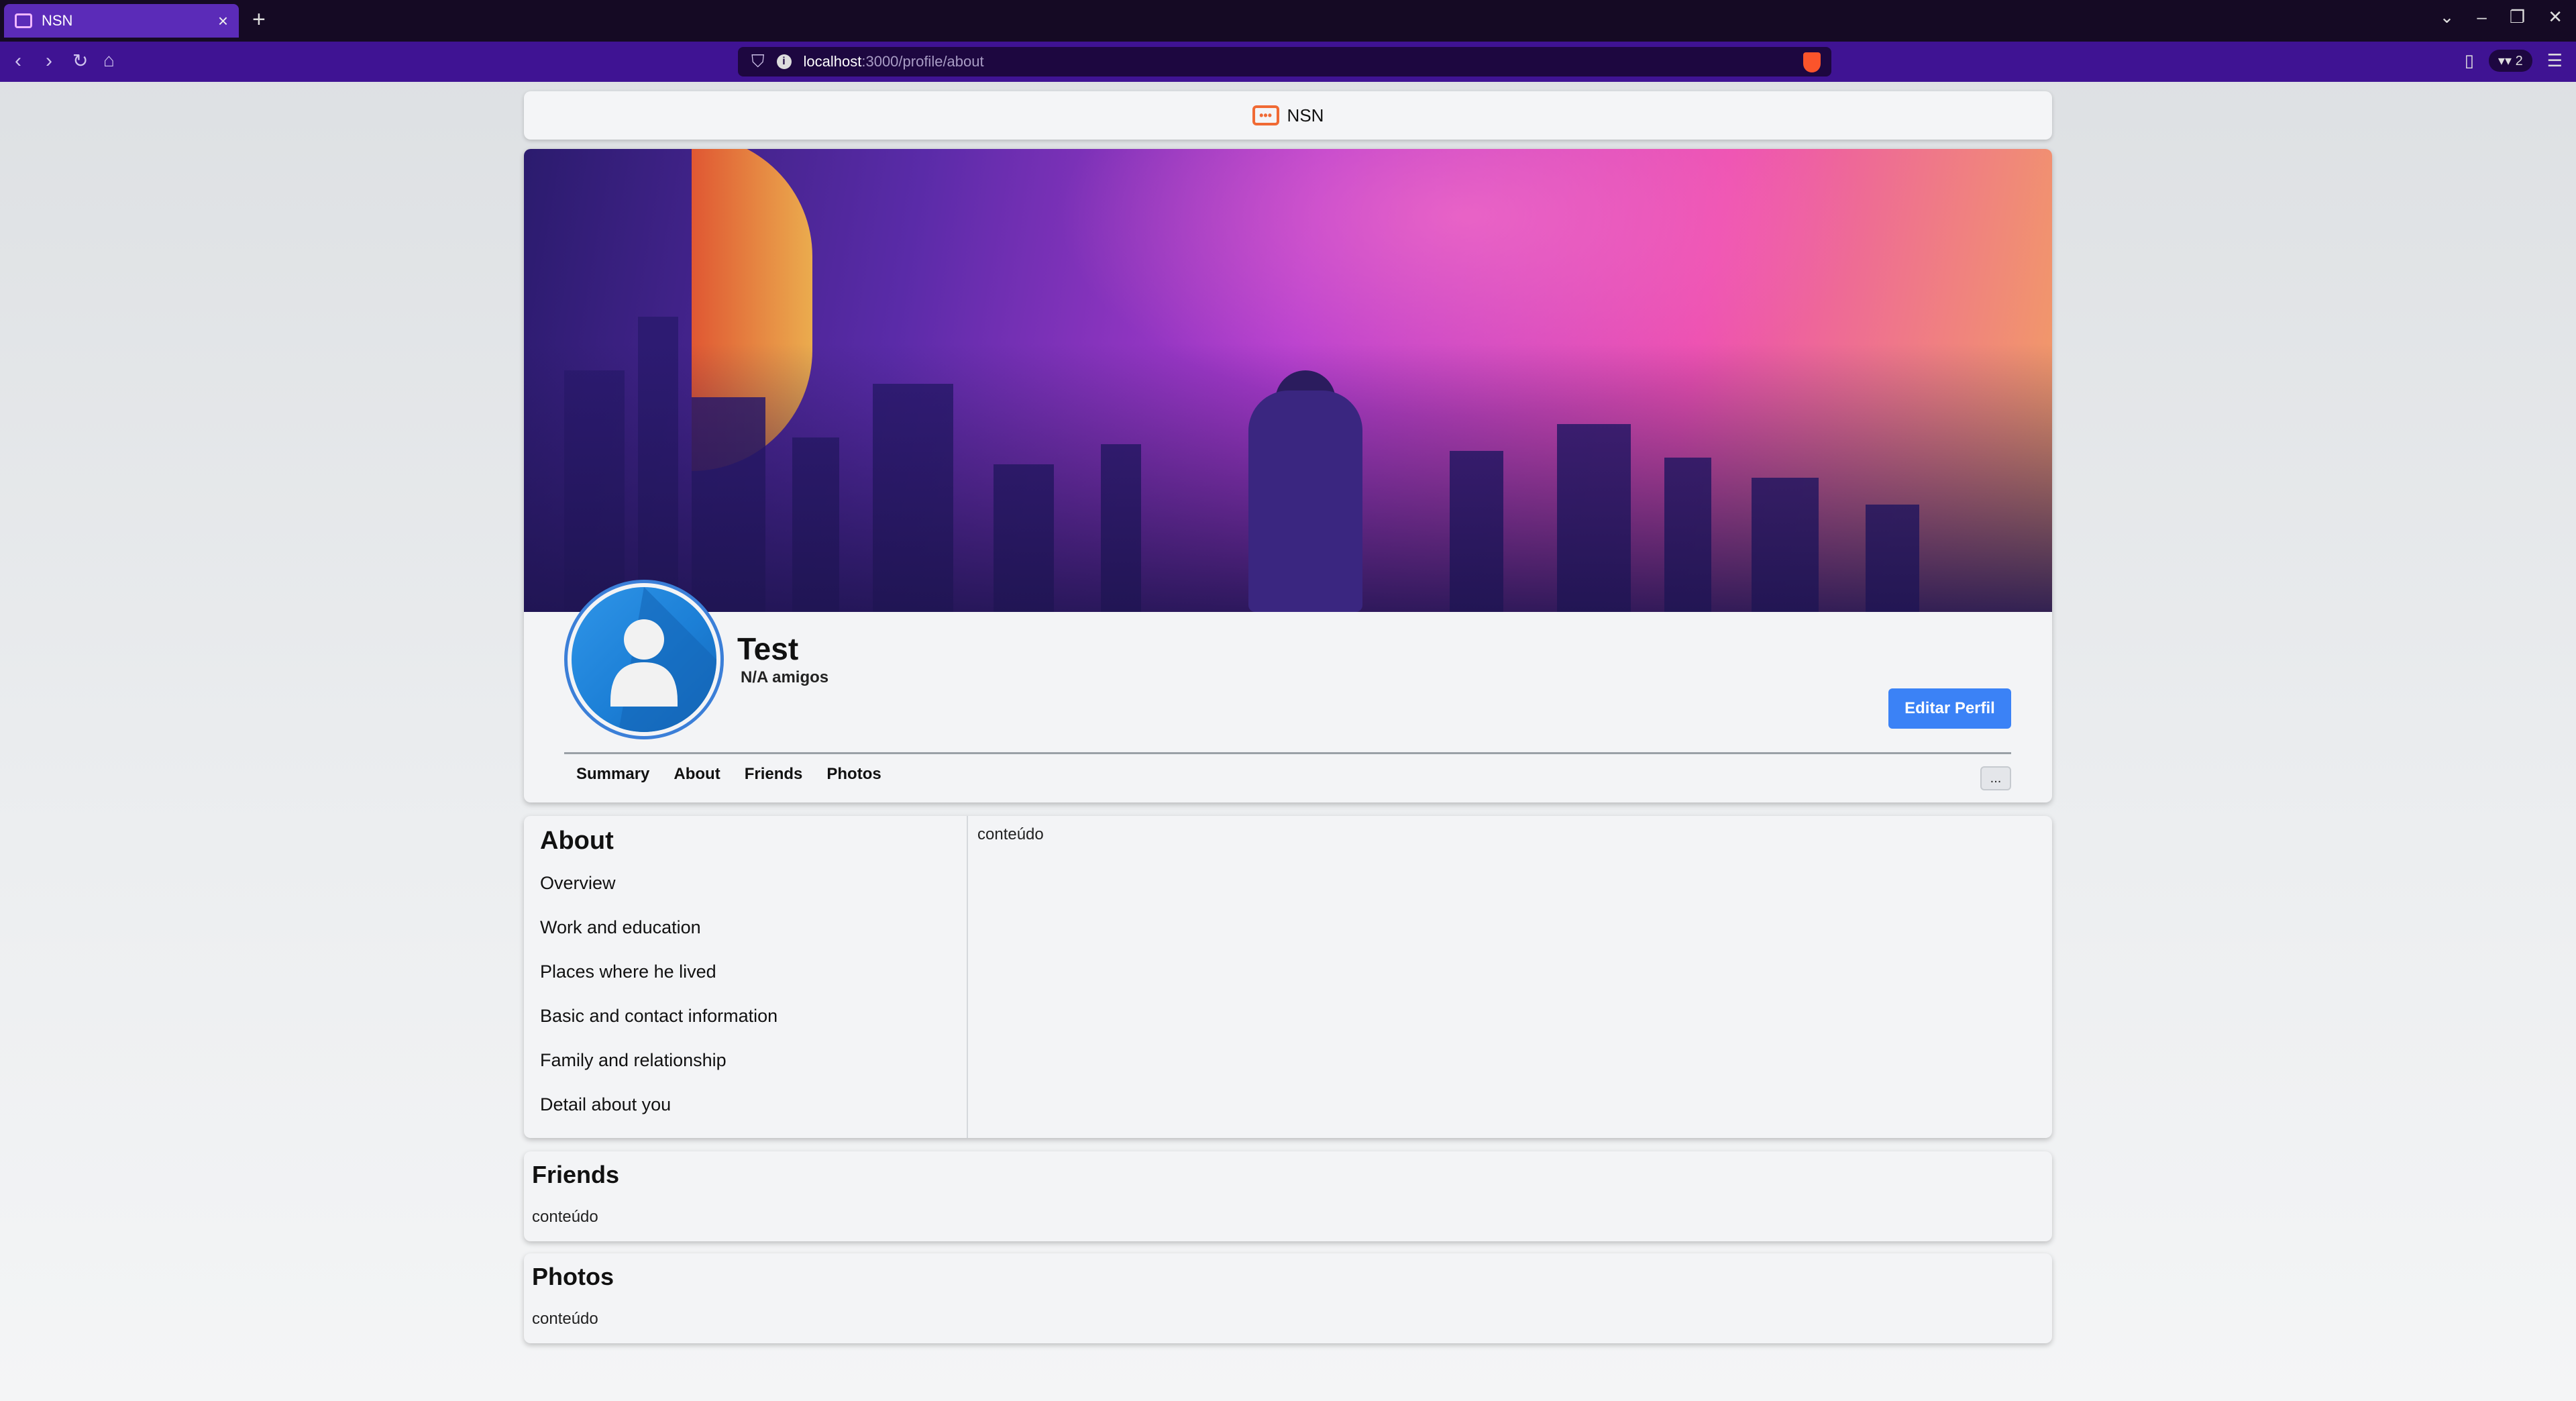  What do you see at coordinates (223, 21) in the screenshot?
I see `close-icon: ×` at bounding box center [223, 21].